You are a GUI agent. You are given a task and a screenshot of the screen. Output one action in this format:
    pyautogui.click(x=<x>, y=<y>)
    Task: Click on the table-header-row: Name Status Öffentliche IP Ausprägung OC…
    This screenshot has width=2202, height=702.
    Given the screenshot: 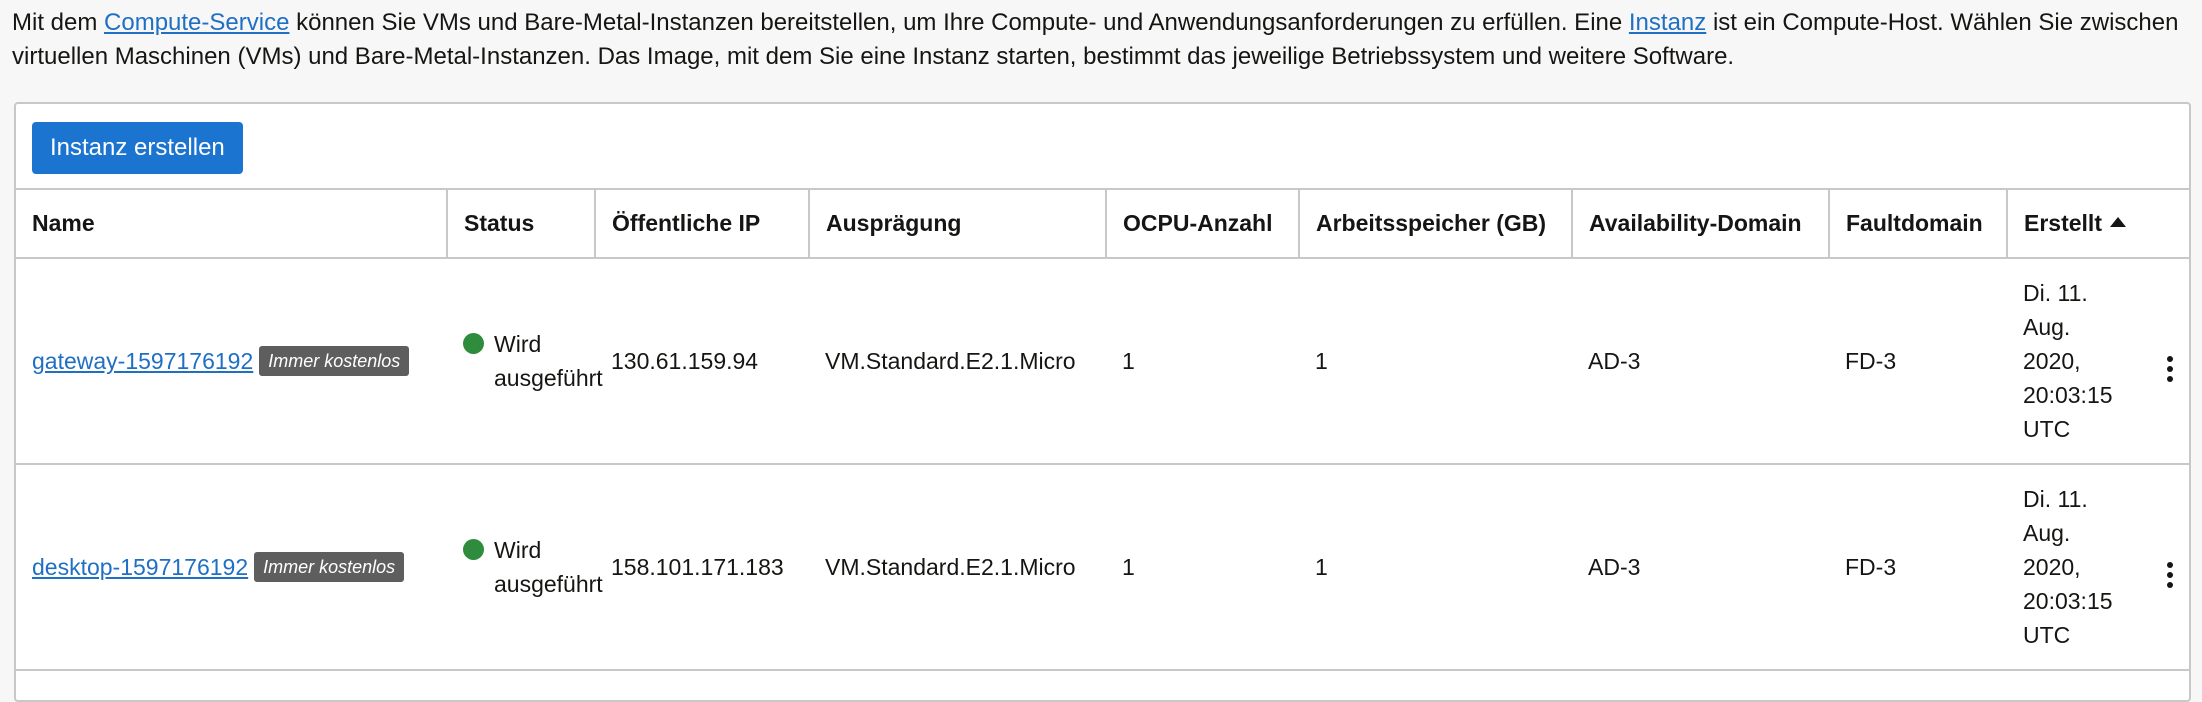 What is the action you would take?
    pyautogui.click(x=1104, y=224)
    